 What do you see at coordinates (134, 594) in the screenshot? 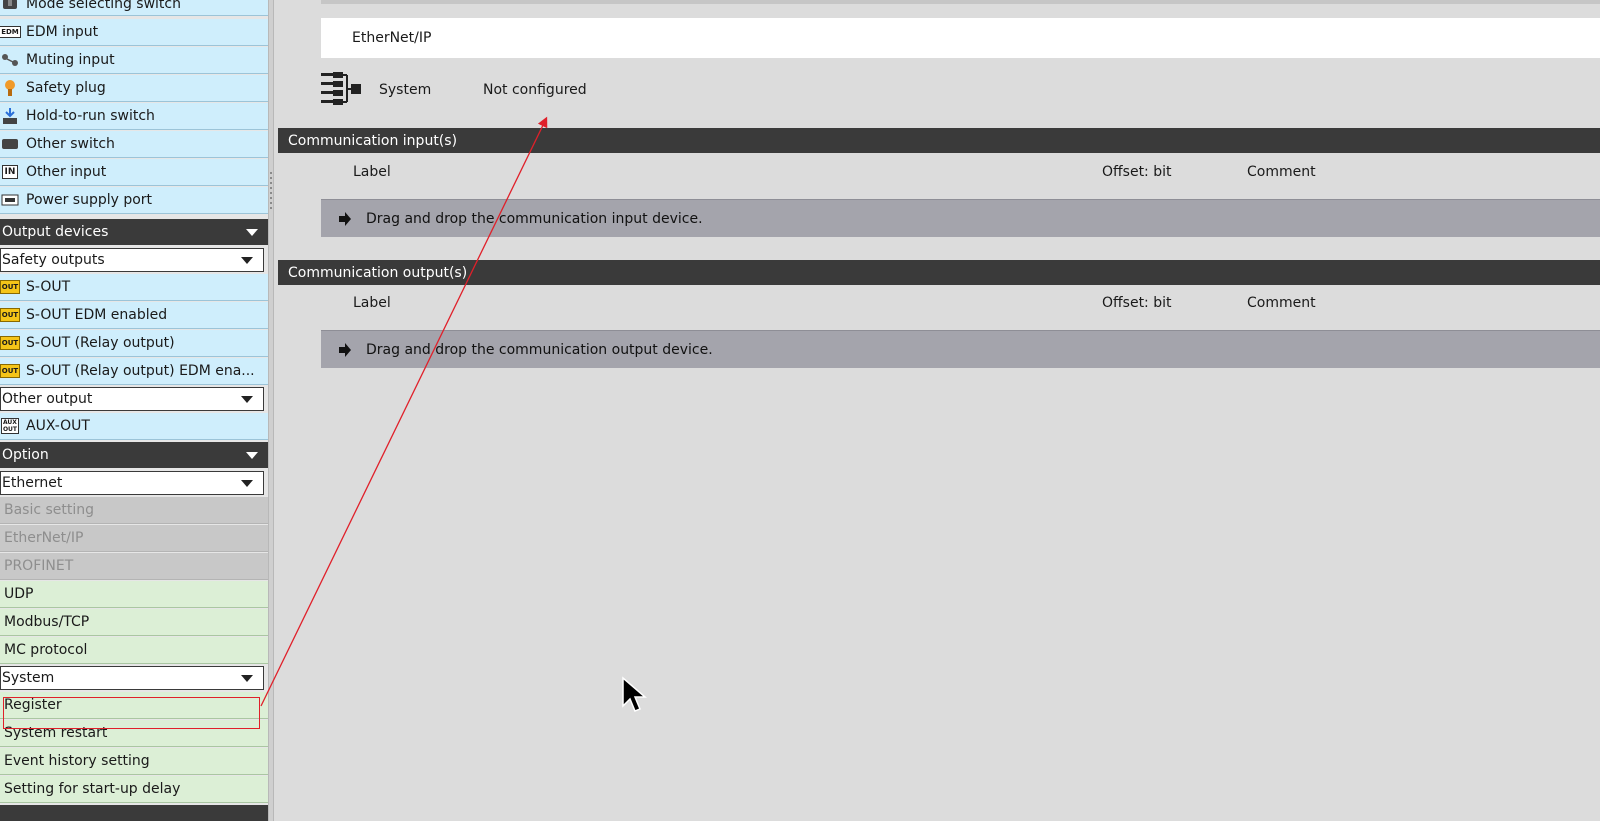
I see `option-item-udp: UDP` at bounding box center [134, 594].